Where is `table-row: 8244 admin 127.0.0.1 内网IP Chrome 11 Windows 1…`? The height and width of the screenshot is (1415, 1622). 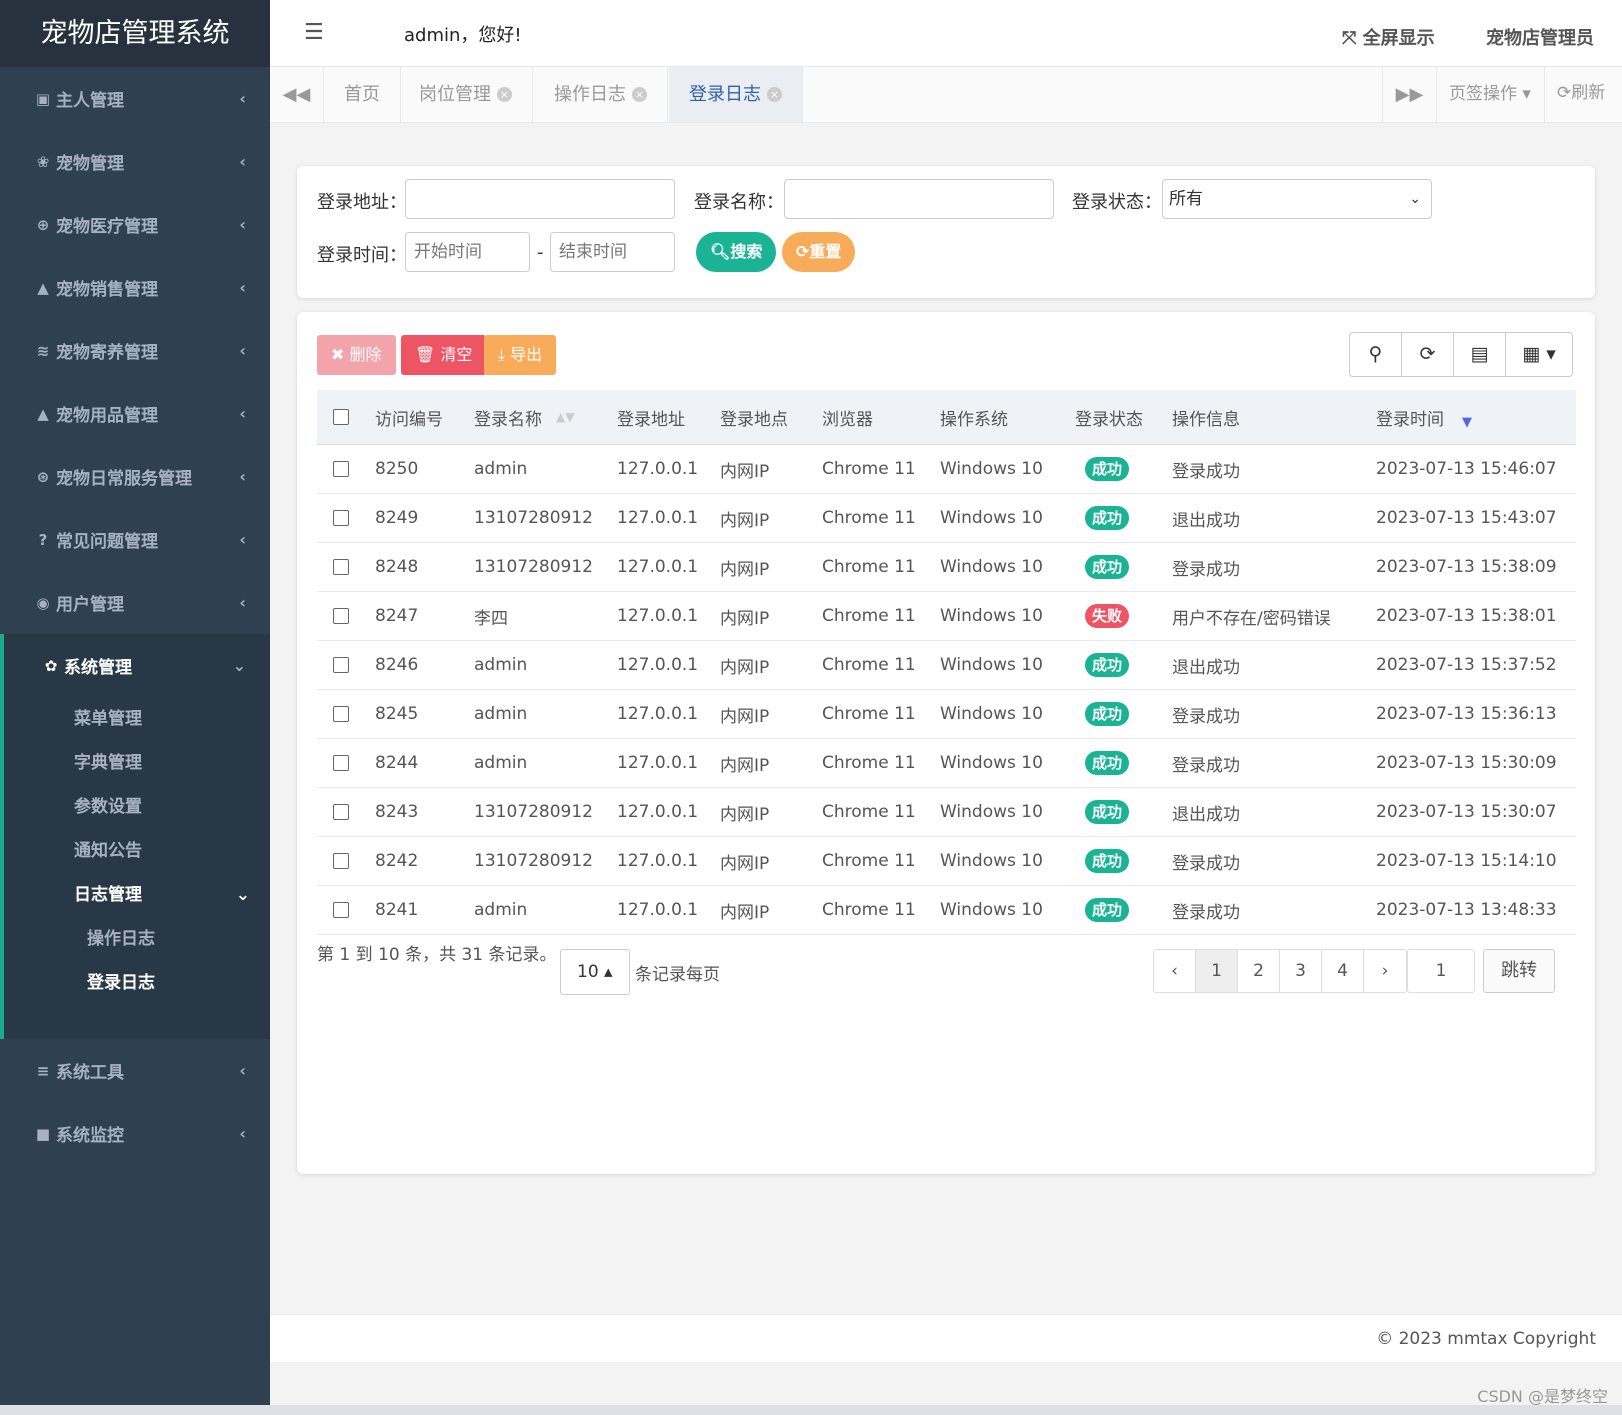
table-row: 8244 admin 127.0.0.1 内网IP Chrome 11 Windows 1… is located at coordinates (946, 763).